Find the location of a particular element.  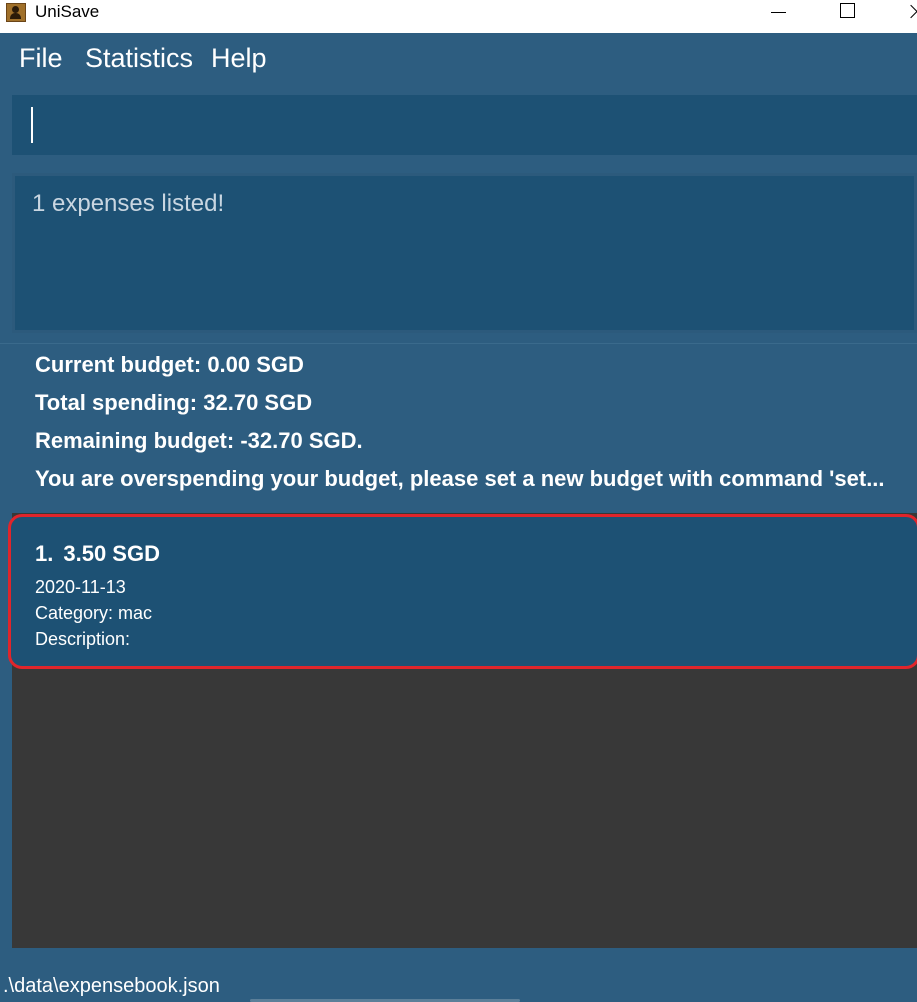

current-budget: Current budget: 0.00 SGD is located at coordinates (169, 364).